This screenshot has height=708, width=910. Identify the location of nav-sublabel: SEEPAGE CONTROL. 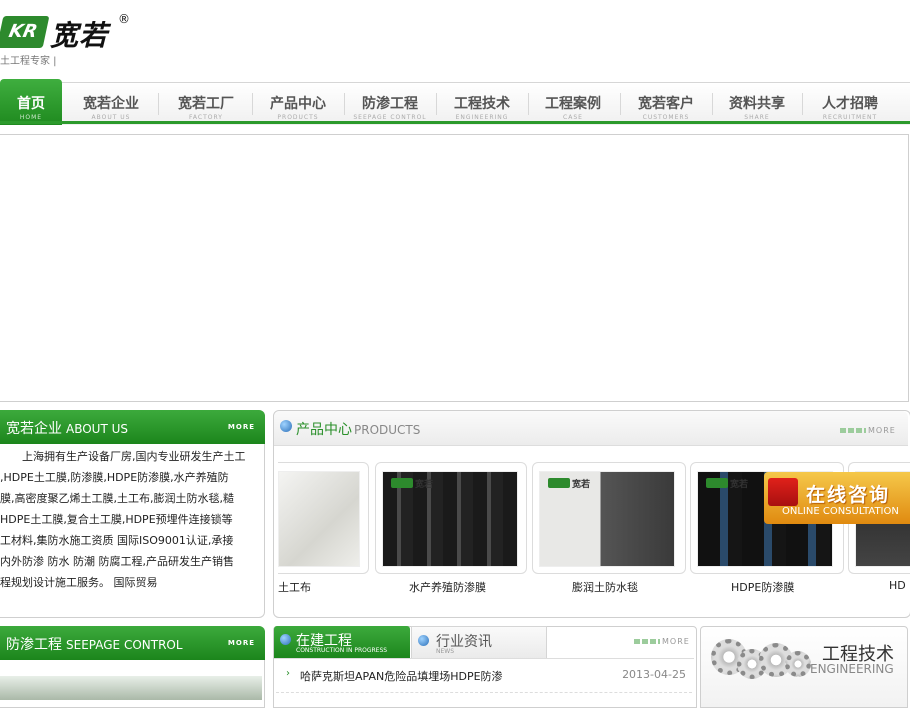
(390, 117).